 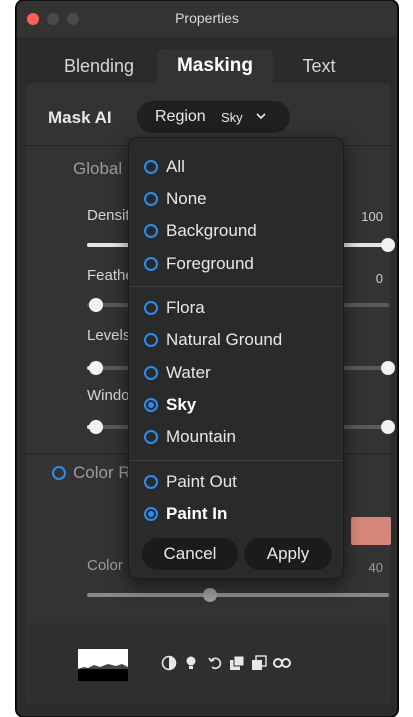 What do you see at coordinates (99, 66) in the screenshot?
I see `tab-blending: Blending` at bounding box center [99, 66].